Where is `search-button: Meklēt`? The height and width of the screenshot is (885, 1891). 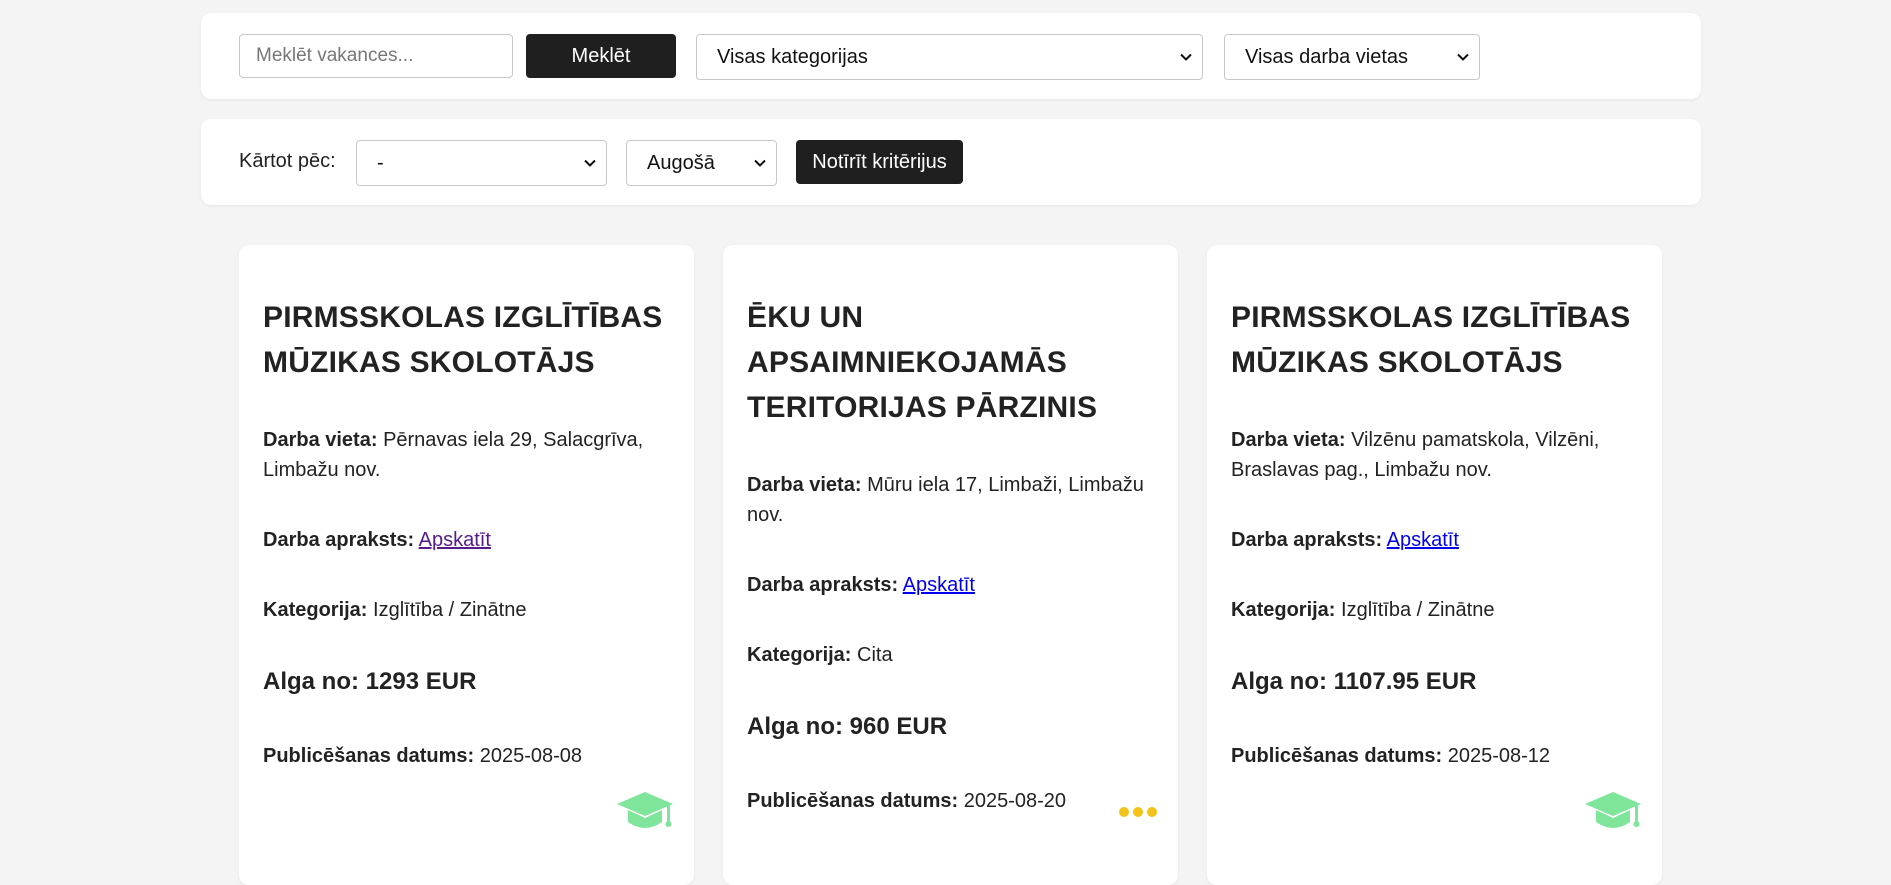
search-button: Meklēt is located at coordinates (601, 56).